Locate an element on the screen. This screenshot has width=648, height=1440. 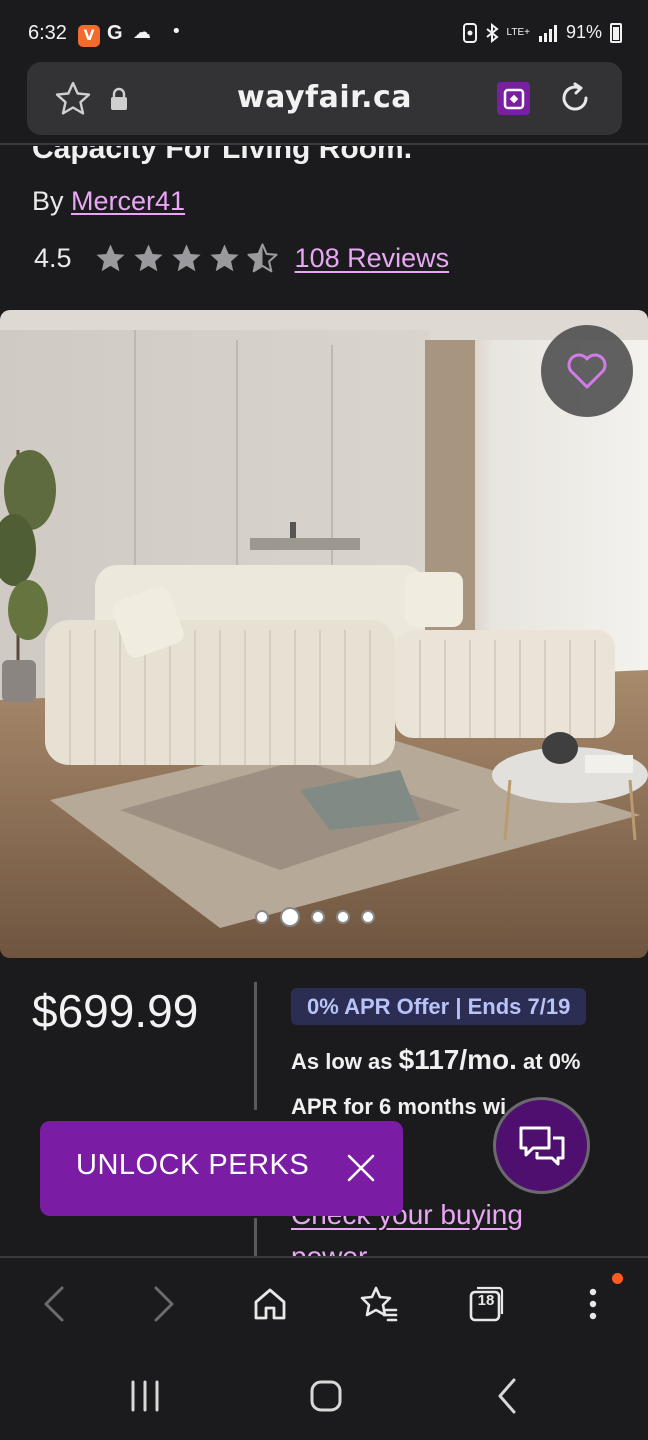
back-icon is located at coordinates (54, 1304).